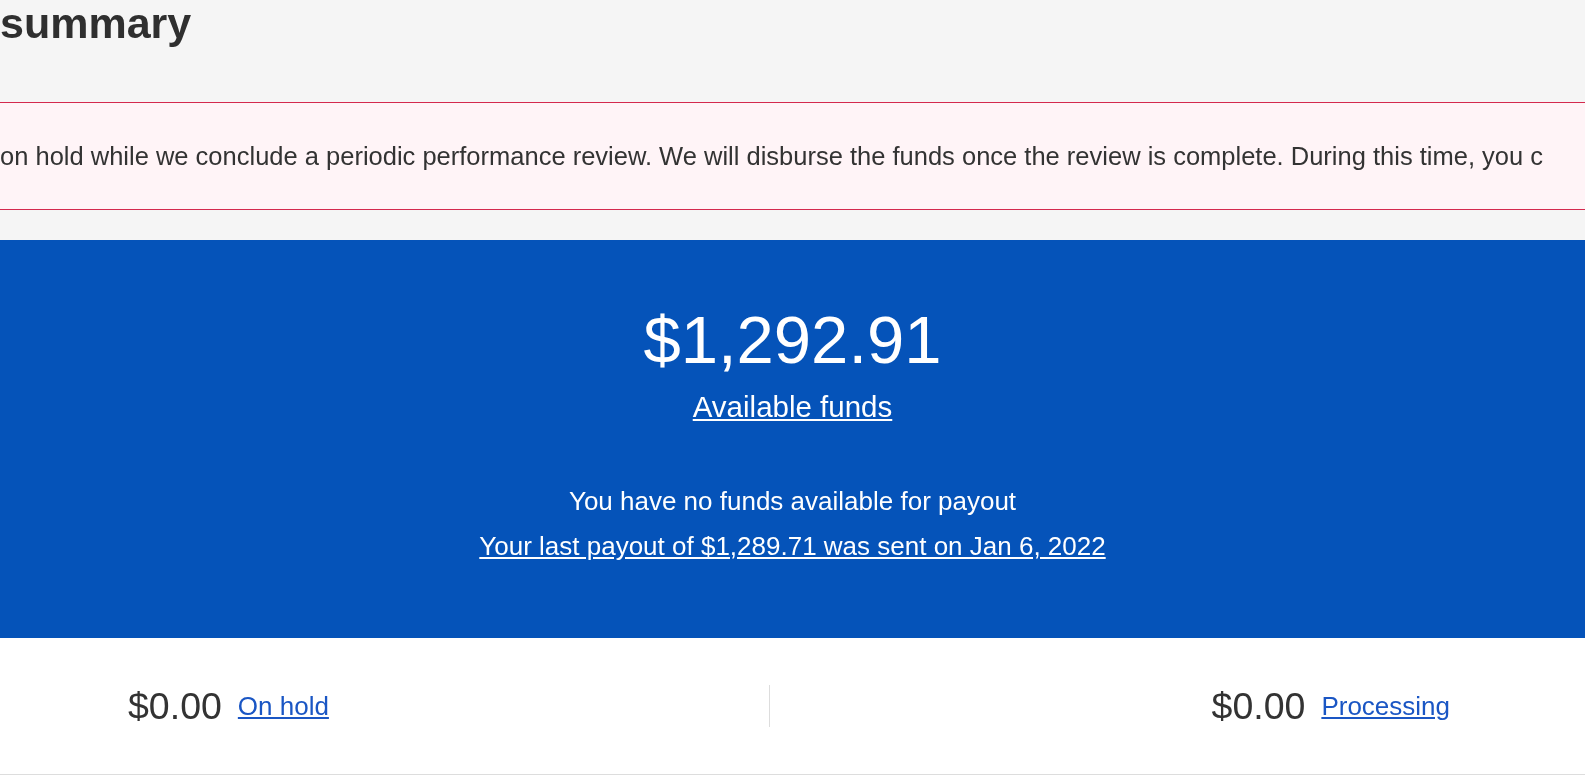 Image resolution: width=1585 pixels, height=776 pixels. What do you see at coordinates (283, 706) in the screenshot?
I see `summary-link: On hold` at bounding box center [283, 706].